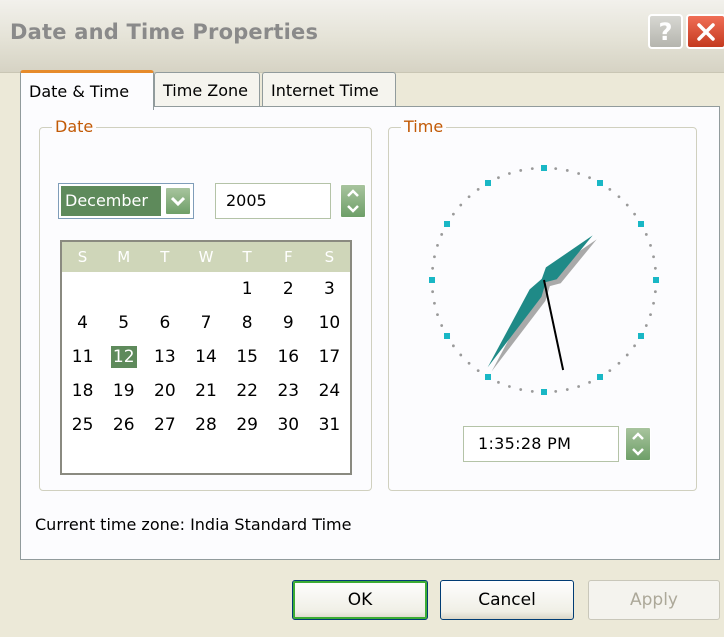  I want to click on calendar-day: 3, so click(329, 289).